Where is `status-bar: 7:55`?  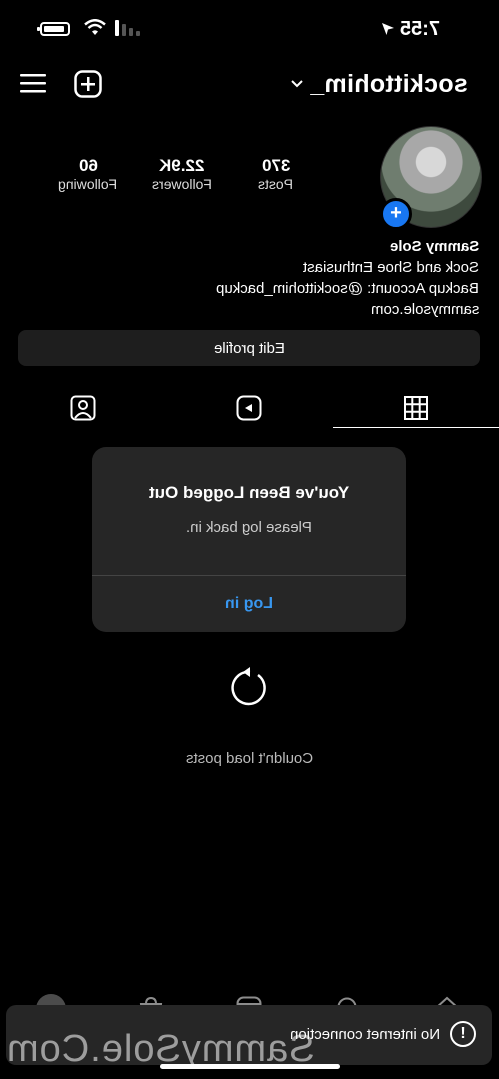
status-bar: 7:55 is located at coordinates (249, 25).